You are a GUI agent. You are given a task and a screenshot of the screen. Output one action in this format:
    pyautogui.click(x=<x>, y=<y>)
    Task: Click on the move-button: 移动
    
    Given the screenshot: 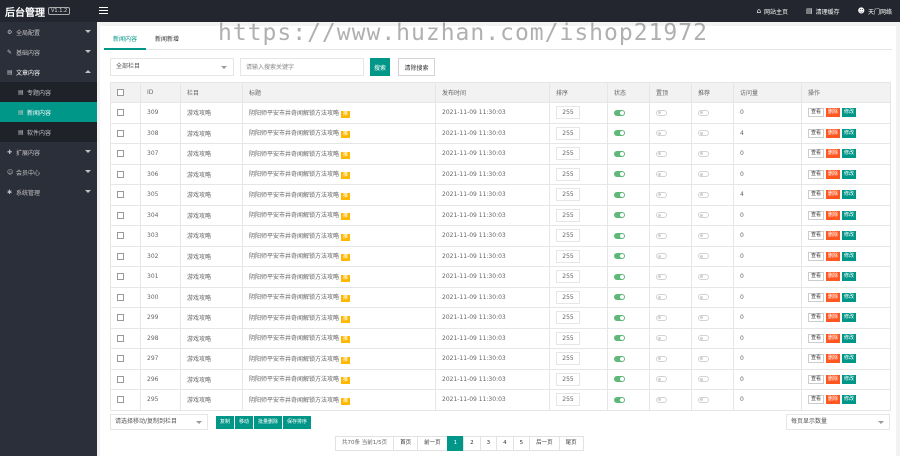 What is the action you would take?
    pyautogui.click(x=244, y=422)
    